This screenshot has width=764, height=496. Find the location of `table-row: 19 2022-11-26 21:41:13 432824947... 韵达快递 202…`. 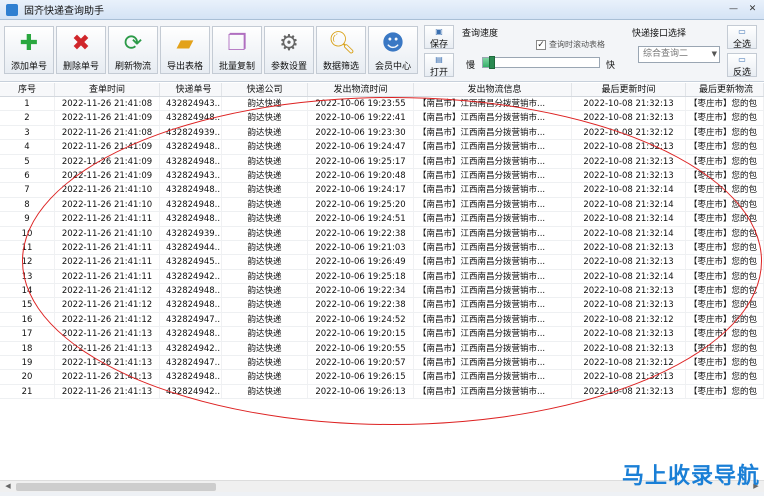

table-row: 19 2022-11-26 21:41:13 432824947... 韵达快递 202… is located at coordinates (382, 363).